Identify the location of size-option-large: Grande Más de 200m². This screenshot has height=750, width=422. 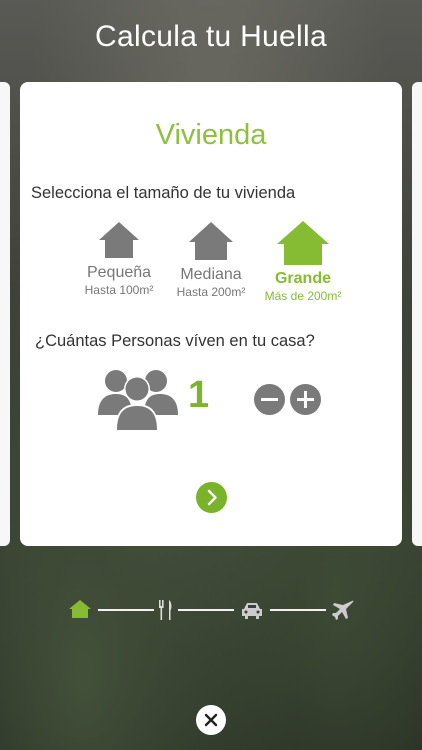
(303, 261).